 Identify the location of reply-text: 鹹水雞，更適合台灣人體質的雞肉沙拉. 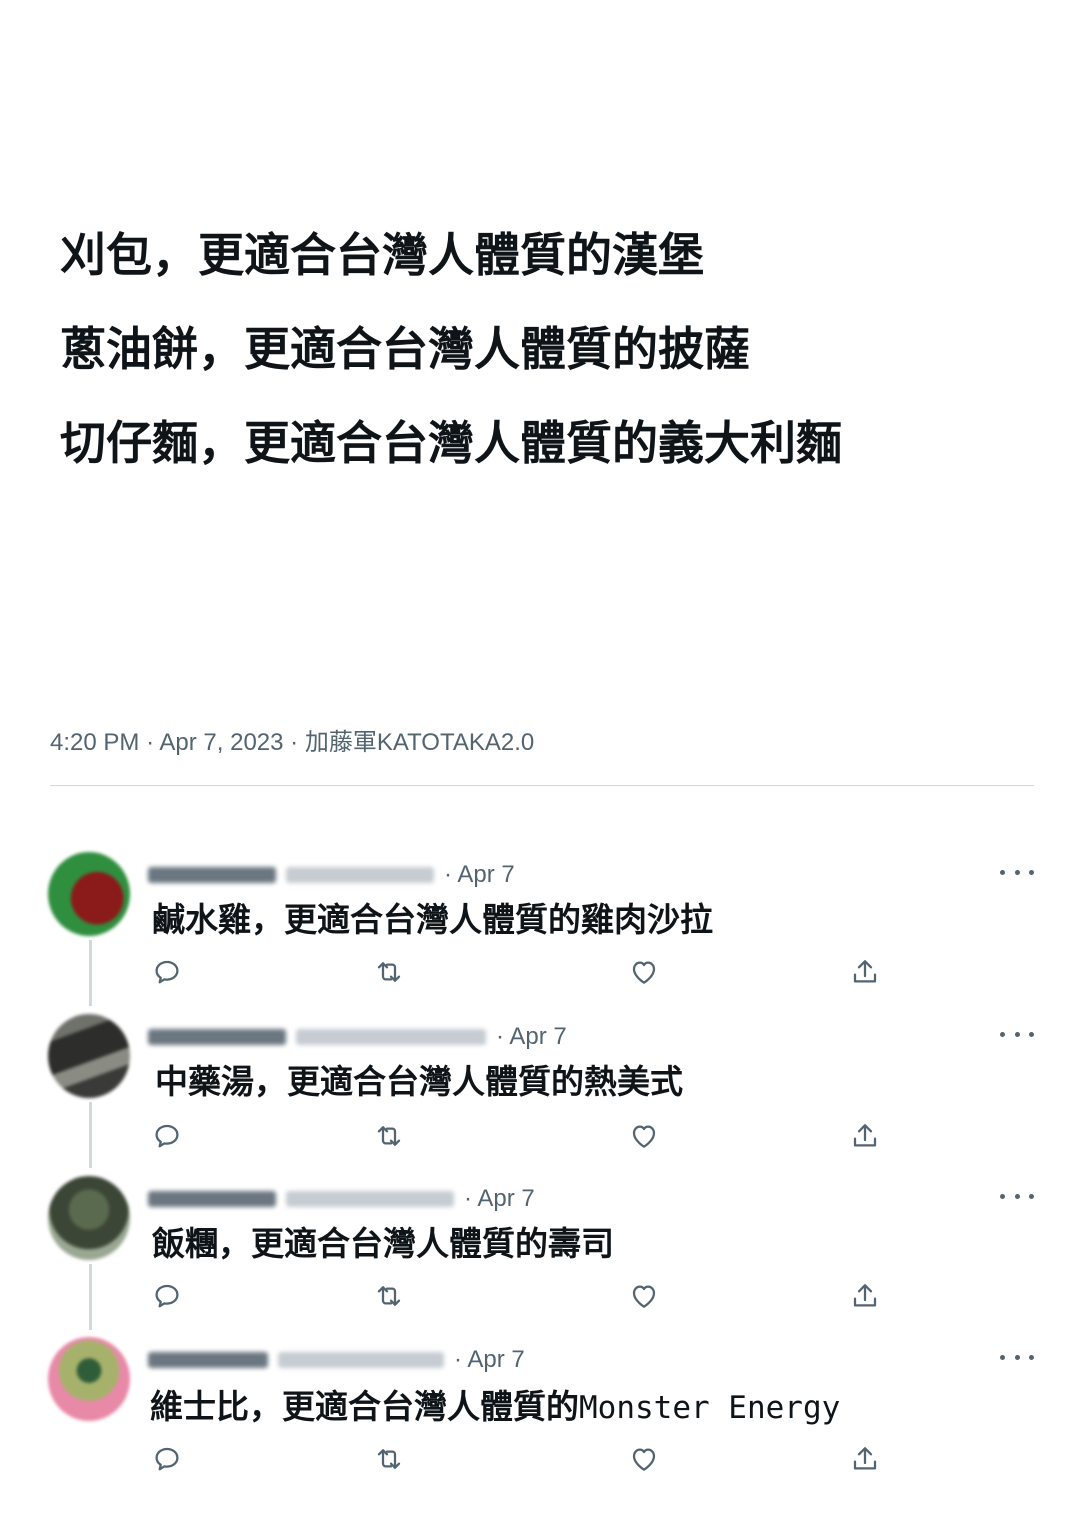
(432, 919).